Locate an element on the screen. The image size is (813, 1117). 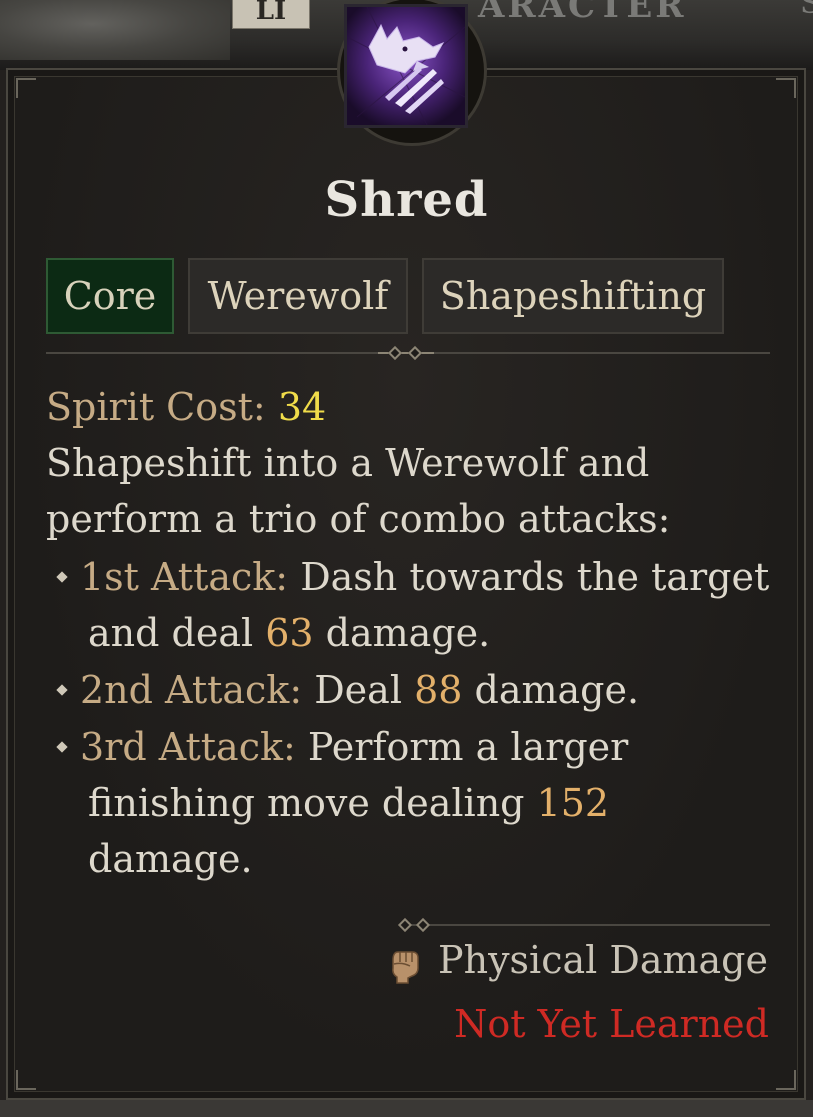
attack-text: Dash towards the target is located at coordinates (529, 577).